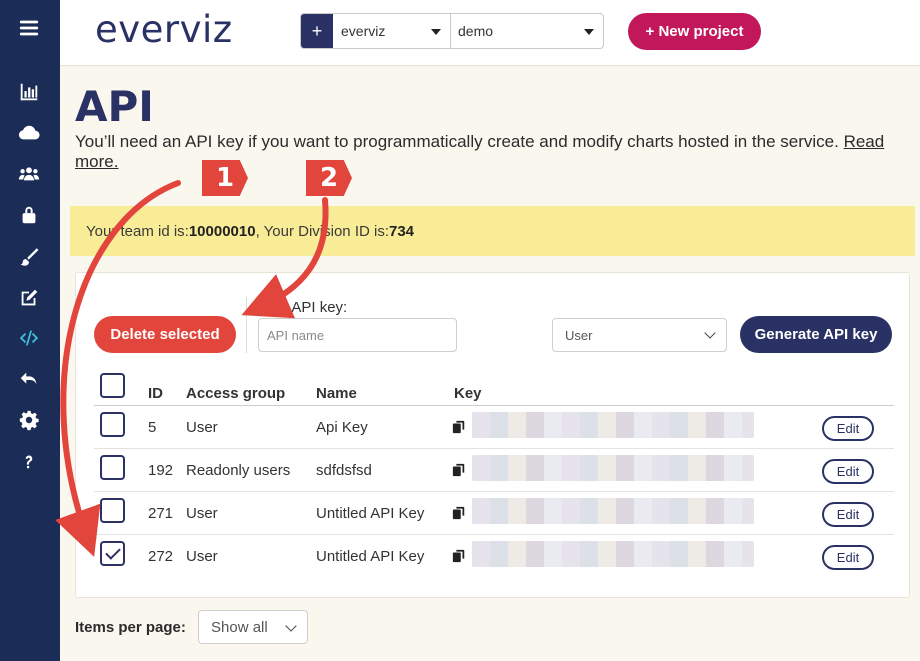 The image size is (920, 661). Describe the element at coordinates (29, 462) in the screenshot. I see `help-icon` at that location.